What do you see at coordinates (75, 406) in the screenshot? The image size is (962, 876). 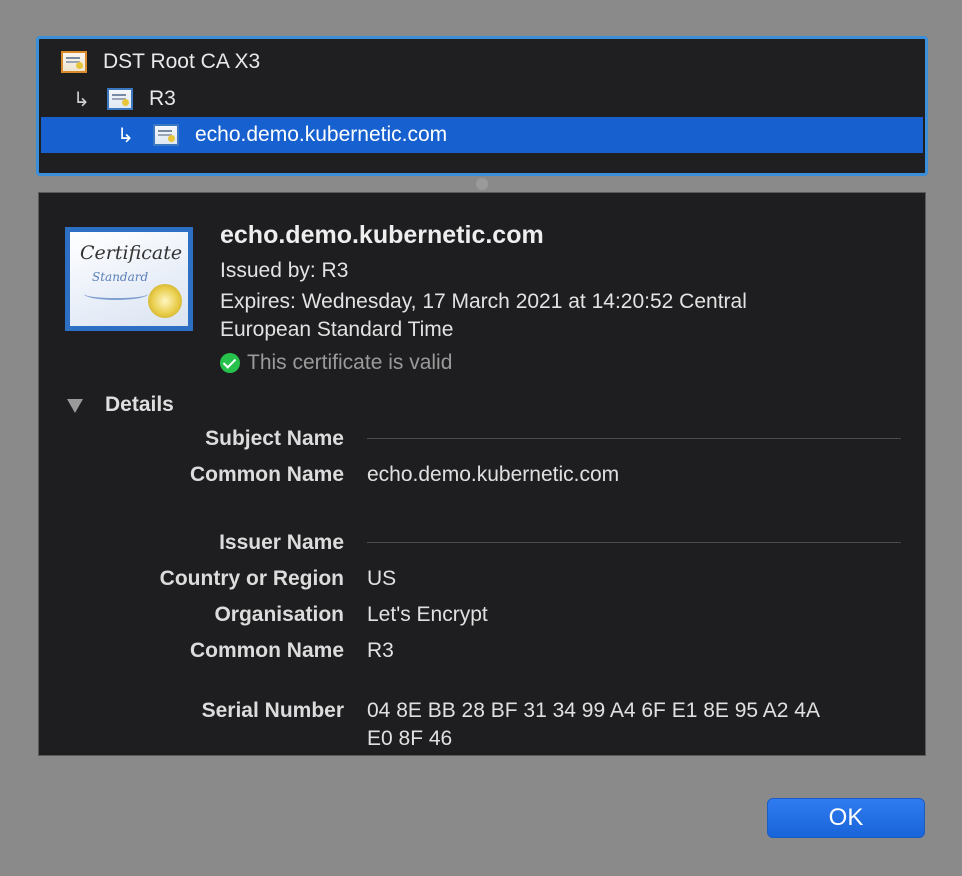 I see `disclosure-triangle-icon` at bounding box center [75, 406].